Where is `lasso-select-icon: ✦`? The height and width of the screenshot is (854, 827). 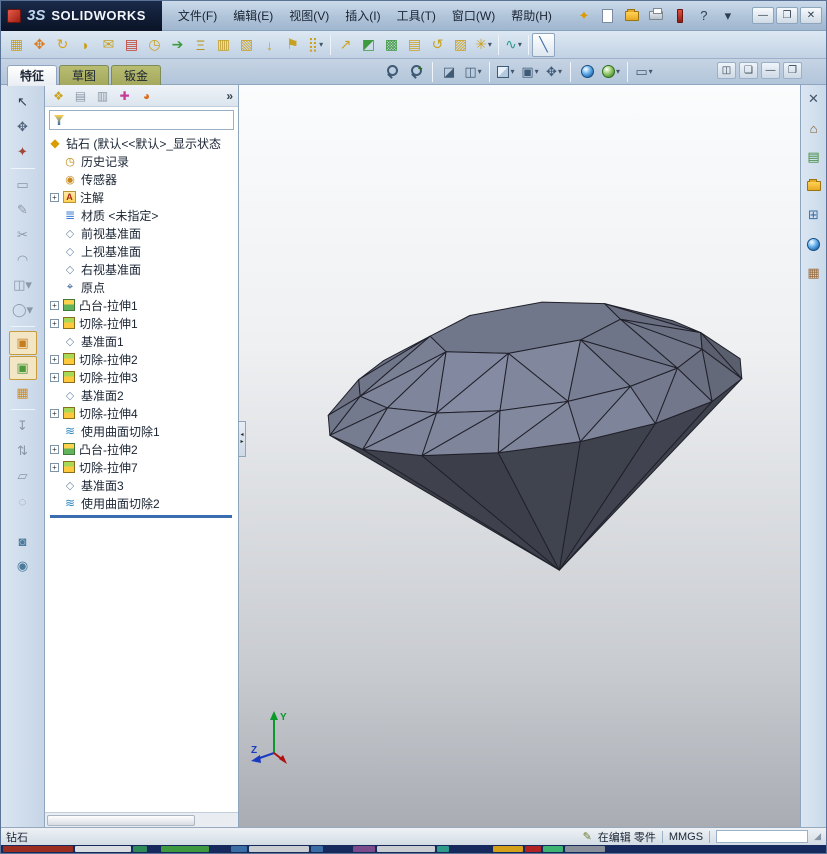
lasso-select-icon: ✦ is located at coordinates (23, 152).